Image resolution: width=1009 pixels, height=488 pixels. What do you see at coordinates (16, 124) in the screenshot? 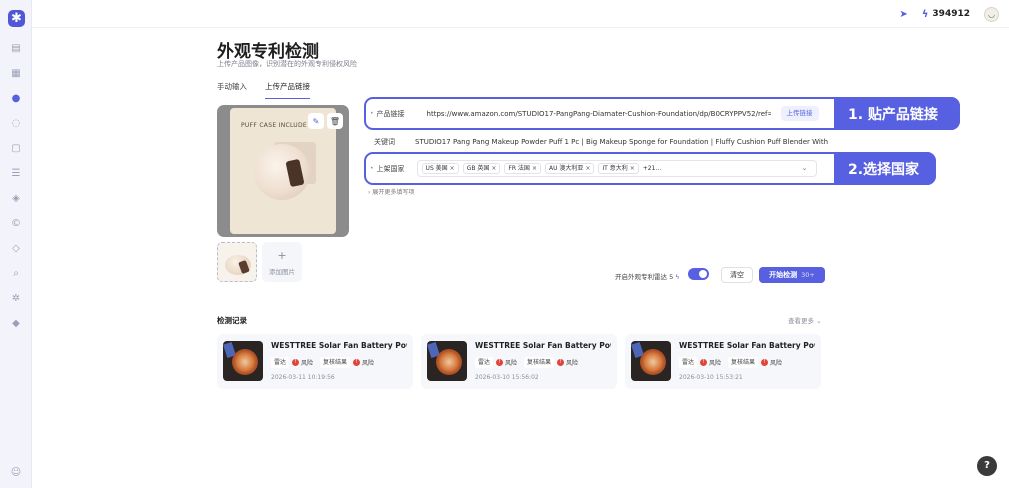
I see `globe-icon: ◌` at bounding box center [16, 124].